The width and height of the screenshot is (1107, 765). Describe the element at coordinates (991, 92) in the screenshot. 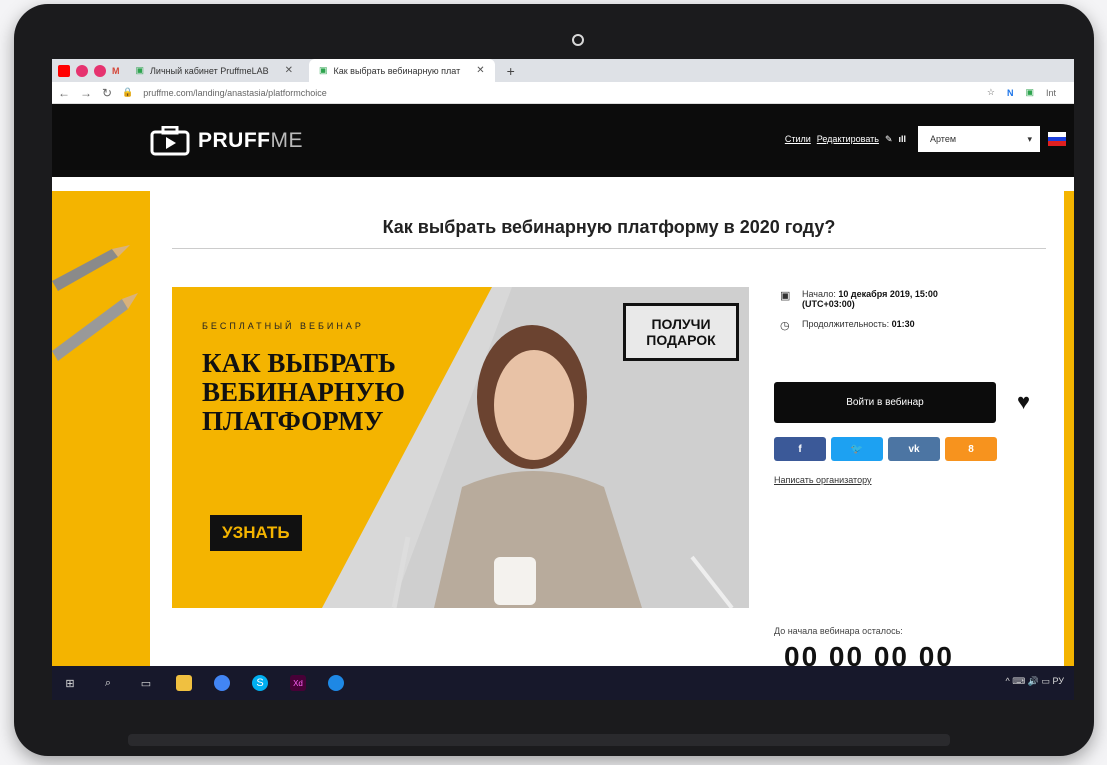

I see `star-icon: ☆` at that location.